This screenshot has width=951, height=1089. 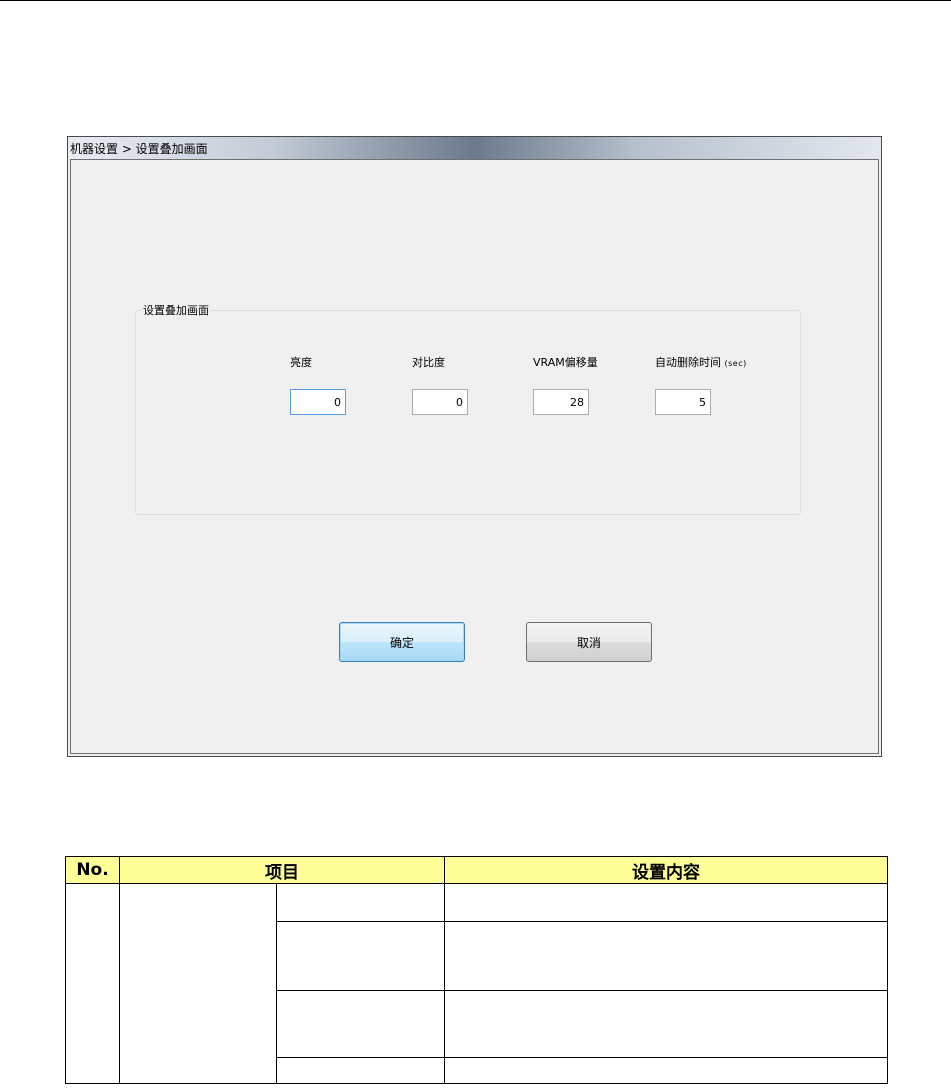 I want to click on window-title: 机器设置 > 设置叠加画面, so click(x=139, y=149).